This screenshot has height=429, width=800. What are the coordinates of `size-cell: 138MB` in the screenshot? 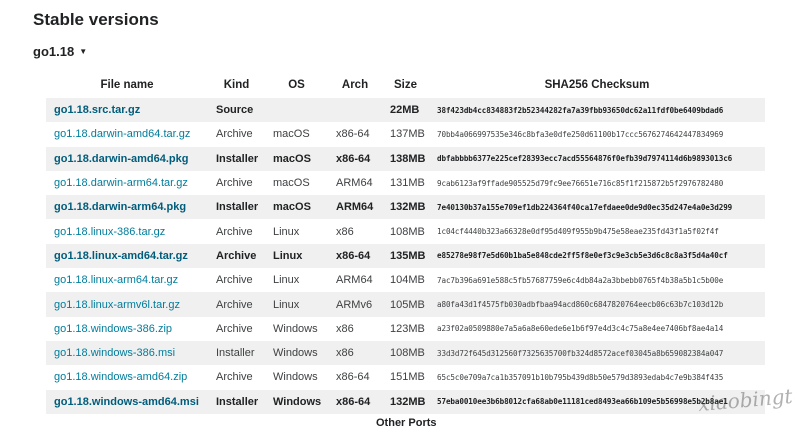 It's located at (405, 158).